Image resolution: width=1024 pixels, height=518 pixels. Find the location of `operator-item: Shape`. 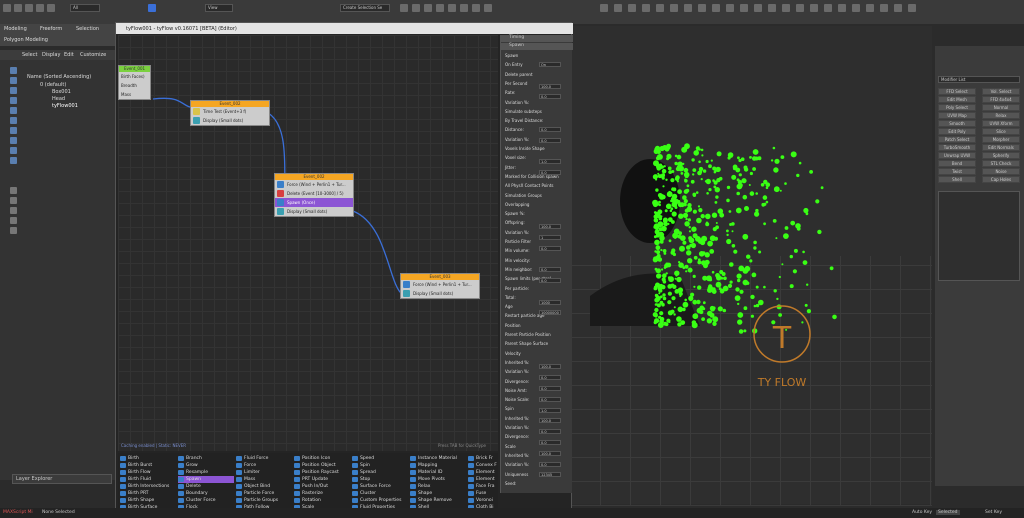

operator-item: Shape is located at coordinates (438, 493).